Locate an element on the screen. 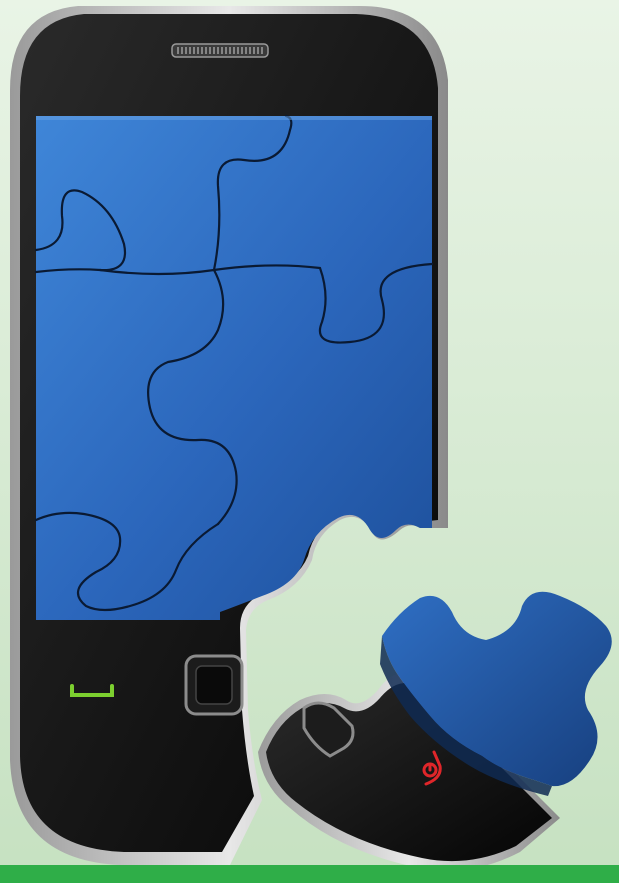 Image resolution: width=619 pixels, height=883 pixels. home-button-icon is located at coordinates (214, 685).